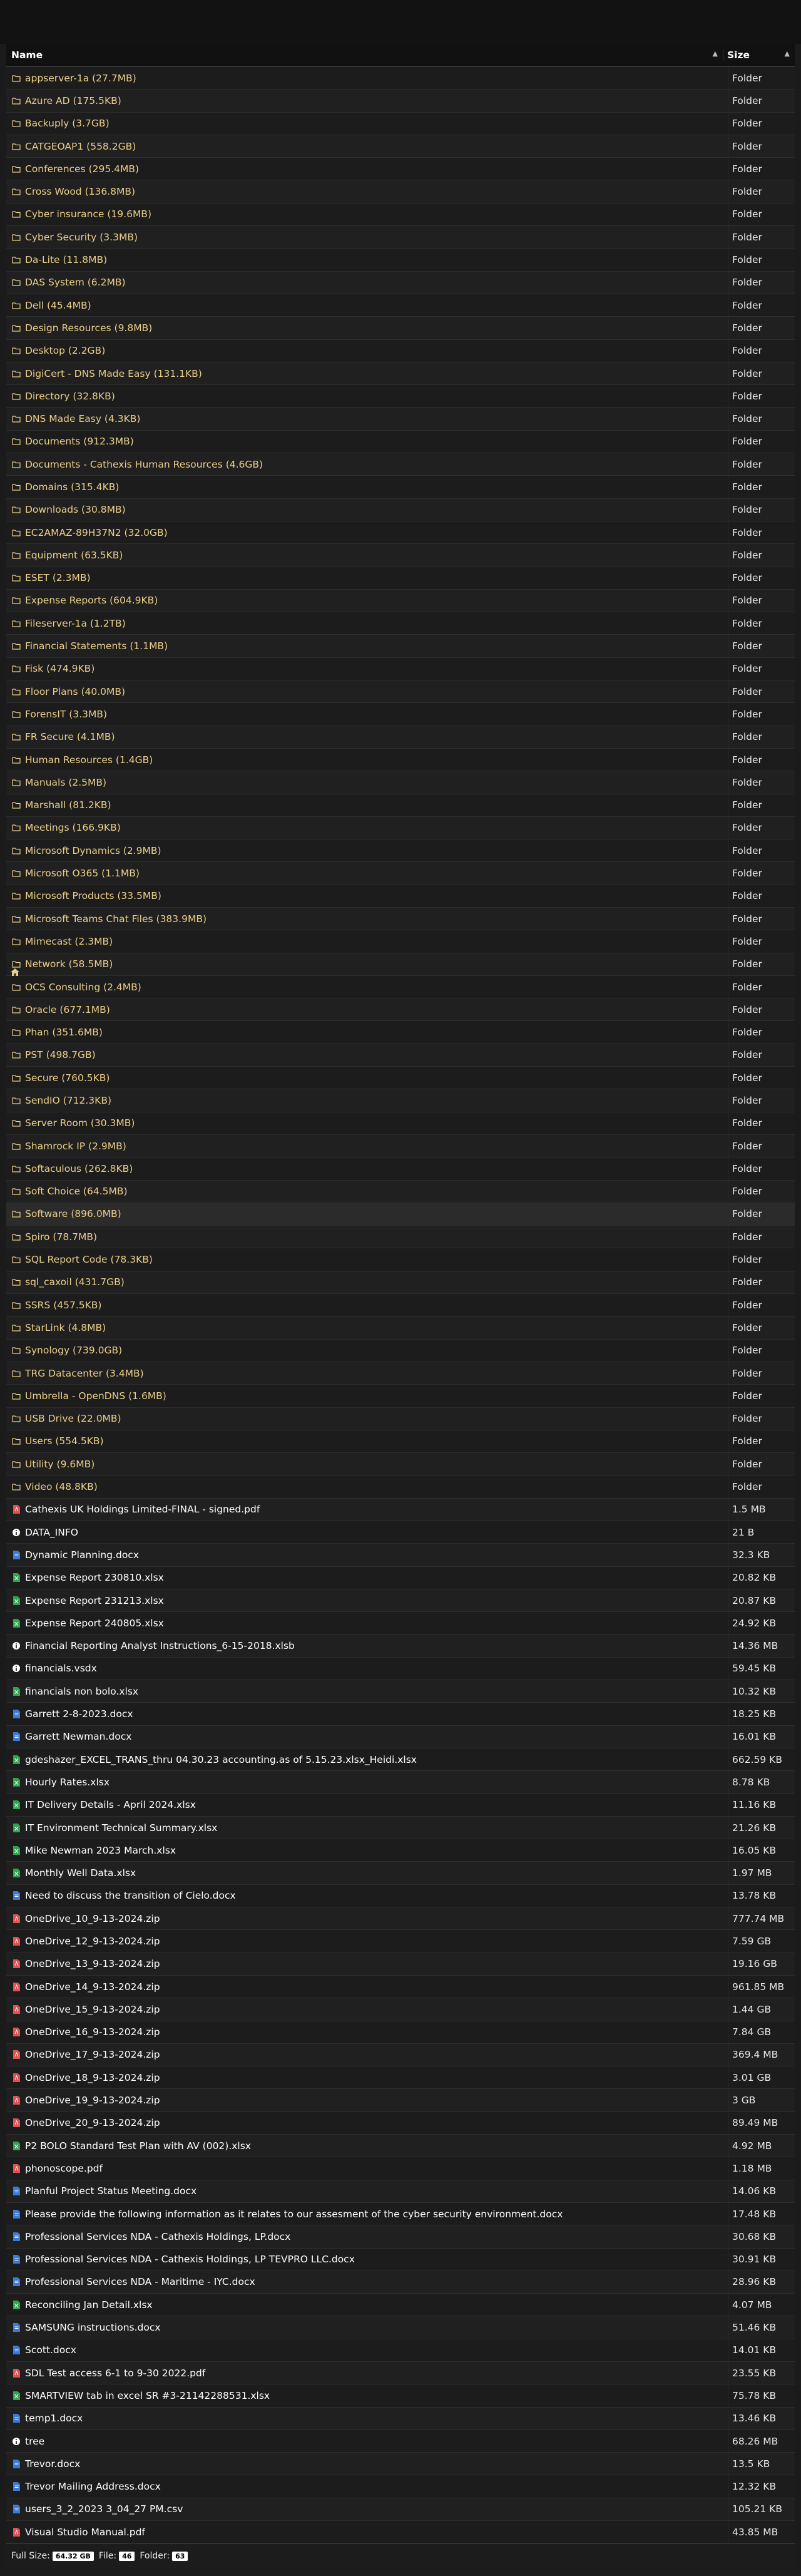 This screenshot has height=2576, width=801. I want to click on folder-row: Phan (351.6MB) Folder, so click(400, 1032).